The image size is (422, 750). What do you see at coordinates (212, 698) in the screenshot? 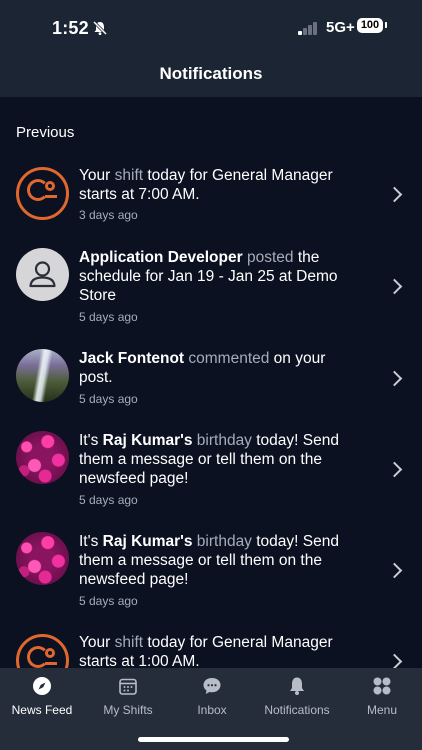
I see `tab-inbox: Inbox` at bounding box center [212, 698].